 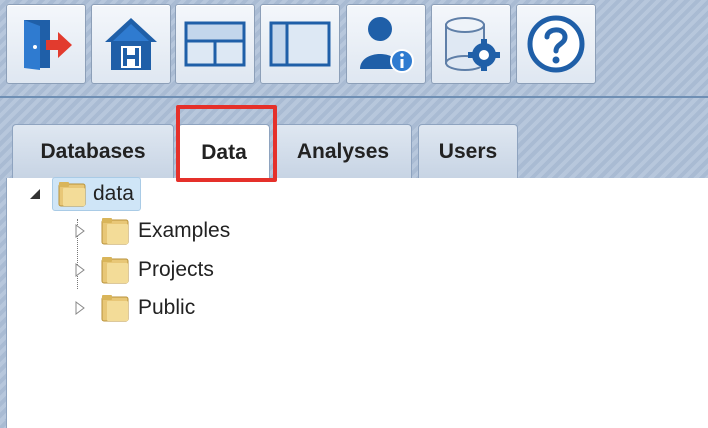 I want to click on horizontal-layout-button, so click(x=215, y=44).